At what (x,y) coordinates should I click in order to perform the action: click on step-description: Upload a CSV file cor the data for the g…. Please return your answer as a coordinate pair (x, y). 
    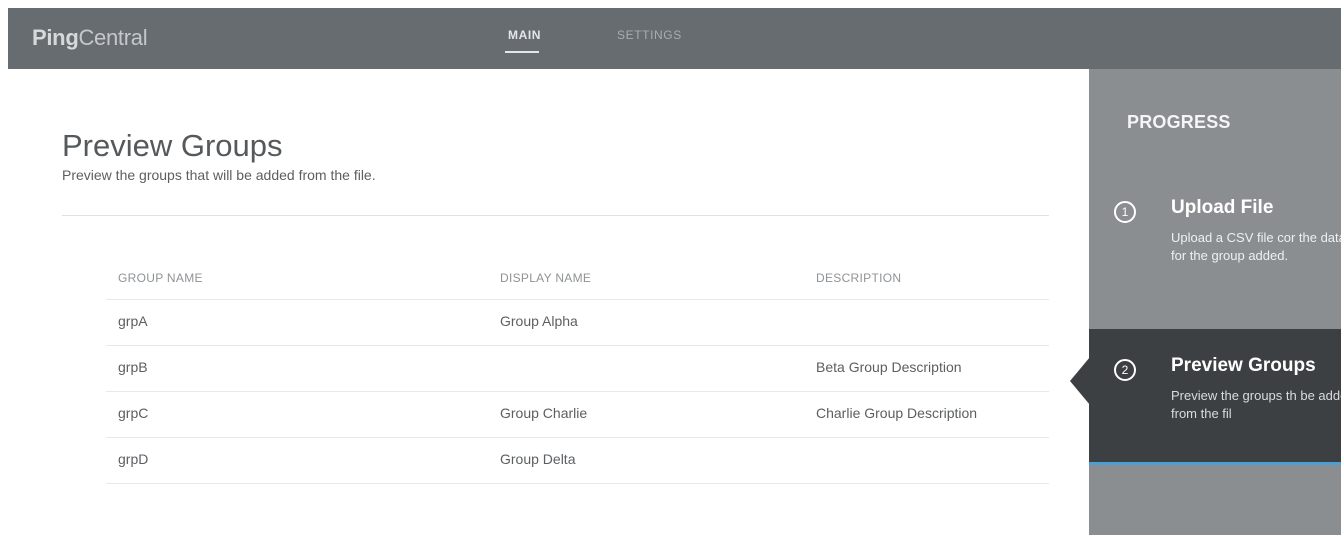
    Looking at the image, I should click on (1256, 246).